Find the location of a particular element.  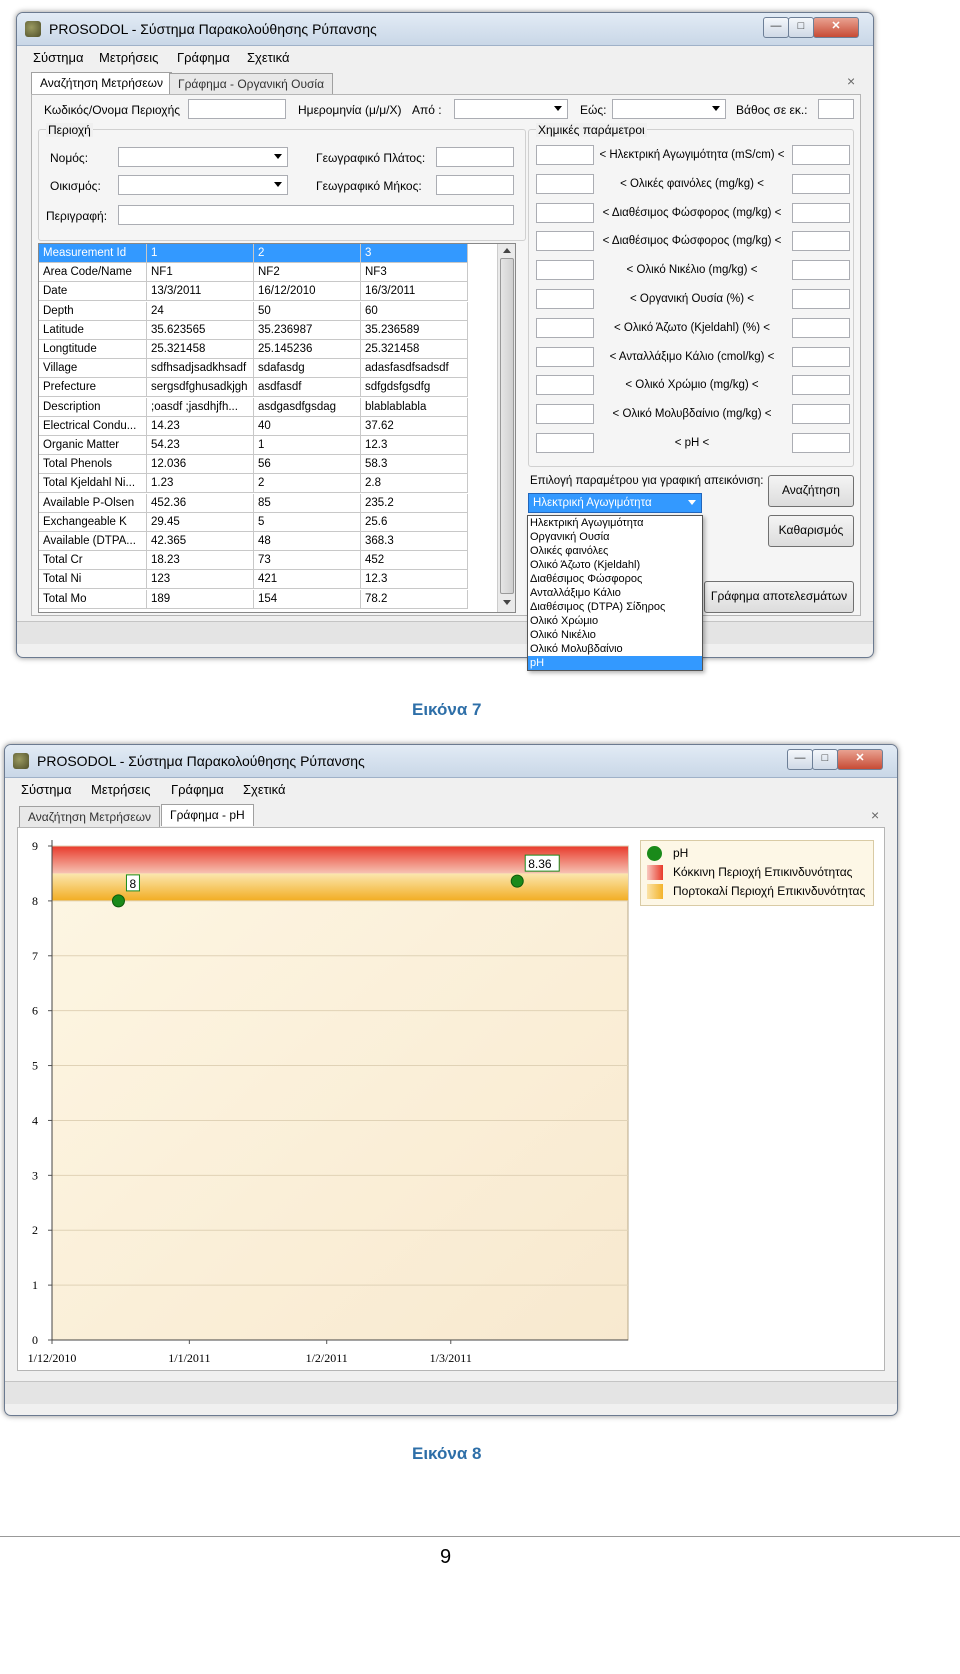

description-input is located at coordinates (316, 215).